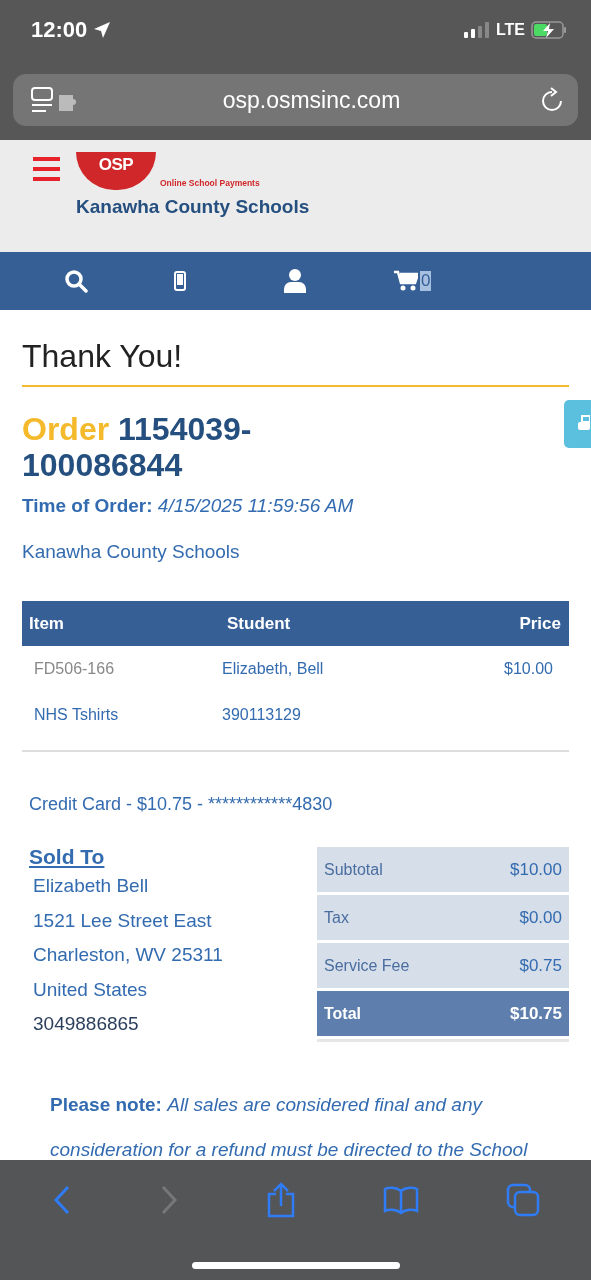  Describe the element at coordinates (443, 869) in the screenshot. I see `summary-row: Subtotal $10.00` at that location.